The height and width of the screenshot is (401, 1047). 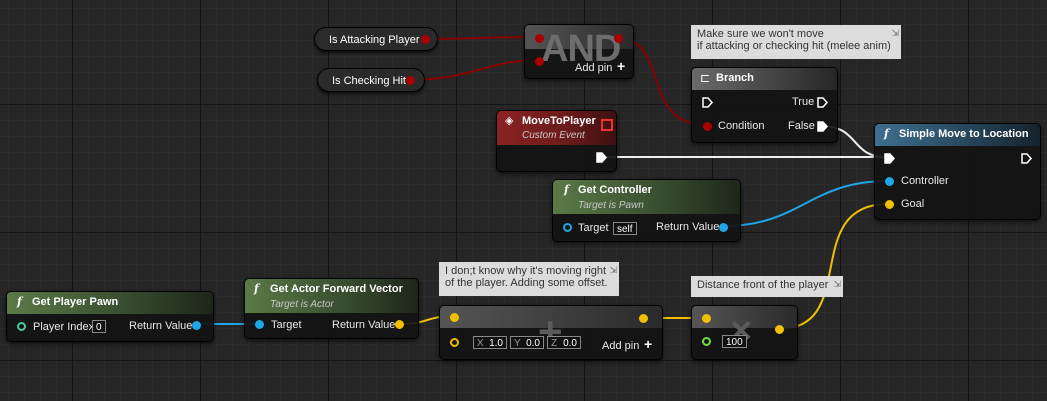 I want to click on forward-vector-title: Get Actor Forward Vector, so click(x=336, y=289).